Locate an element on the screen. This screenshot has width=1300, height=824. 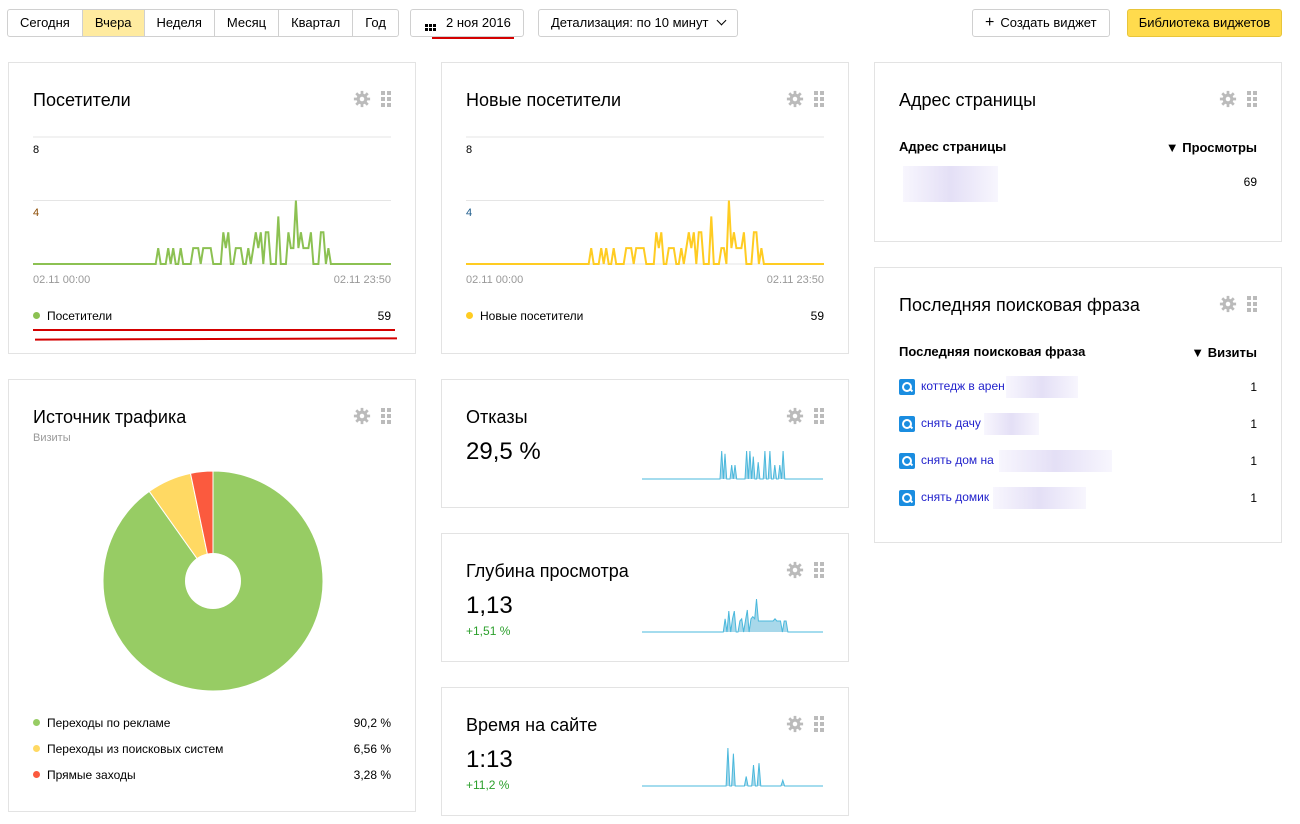
legend-label: Переходы из поисковых систем is located at coordinates (135, 749).